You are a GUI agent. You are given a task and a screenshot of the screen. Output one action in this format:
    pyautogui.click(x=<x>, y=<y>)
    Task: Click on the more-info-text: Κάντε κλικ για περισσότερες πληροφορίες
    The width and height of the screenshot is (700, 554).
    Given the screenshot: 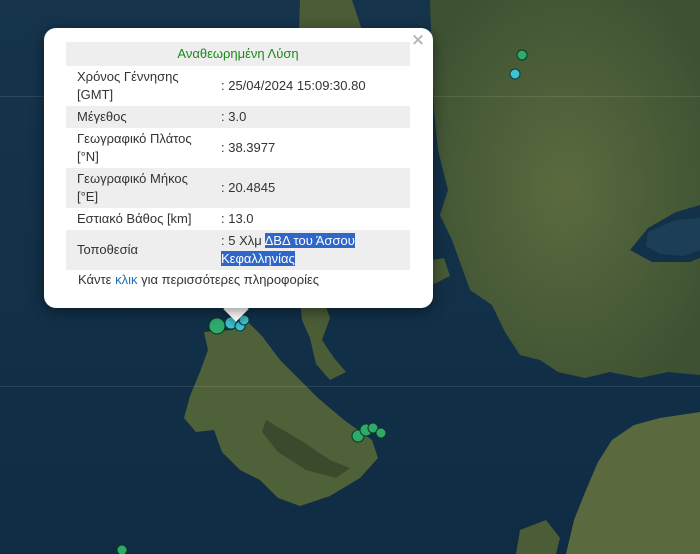 What is the action you would take?
    pyautogui.click(x=198, y=279)
    